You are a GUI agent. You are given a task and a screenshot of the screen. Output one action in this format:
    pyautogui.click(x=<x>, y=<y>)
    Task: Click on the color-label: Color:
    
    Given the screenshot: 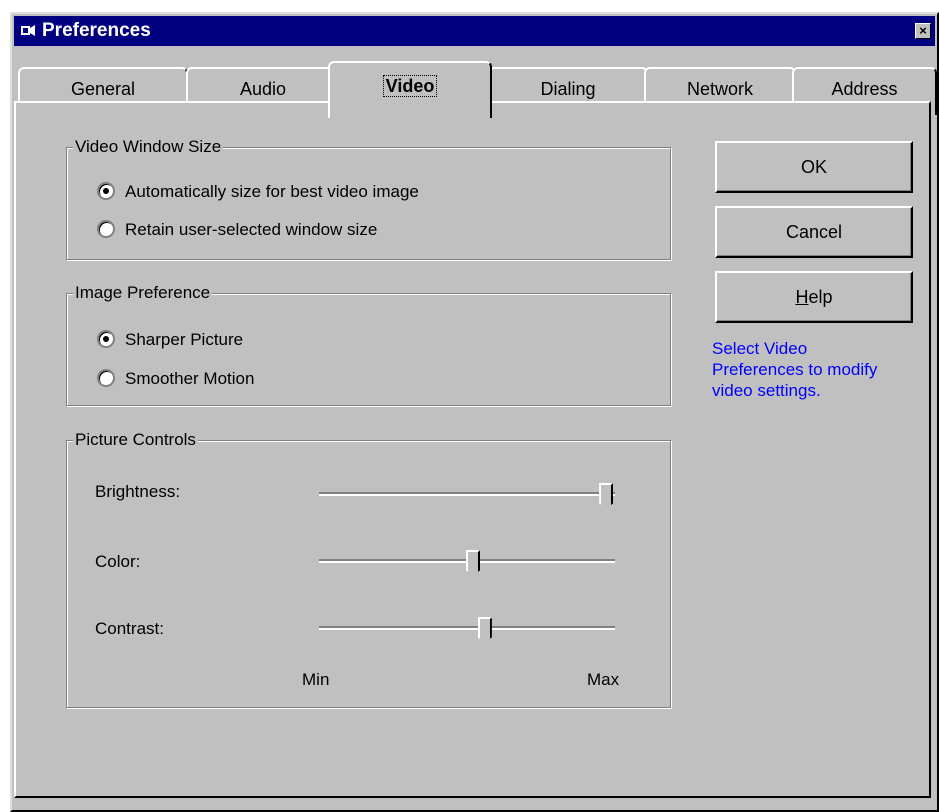 What is the action you would take?
    pyautogui.click(x=118, y=561)
    